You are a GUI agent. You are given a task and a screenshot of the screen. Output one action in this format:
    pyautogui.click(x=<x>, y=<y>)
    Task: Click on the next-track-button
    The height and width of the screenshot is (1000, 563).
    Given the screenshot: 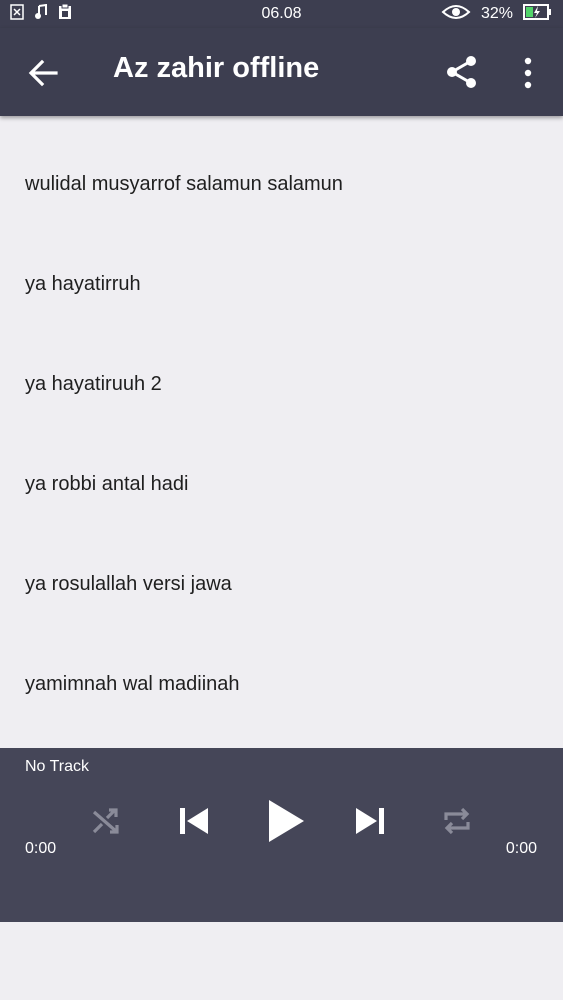 What is the action you would take?
    pyautogui.click(x=370, y=821)
    